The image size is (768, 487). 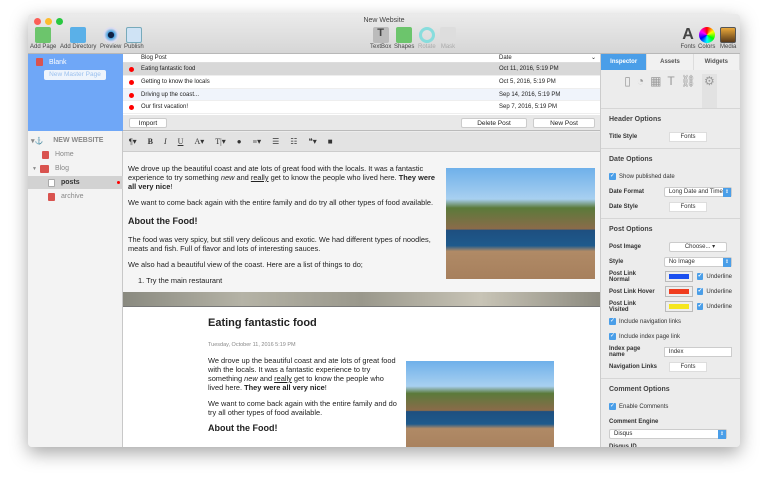 I want to click on new-post-button: New Post, so click(x=564, y=123).